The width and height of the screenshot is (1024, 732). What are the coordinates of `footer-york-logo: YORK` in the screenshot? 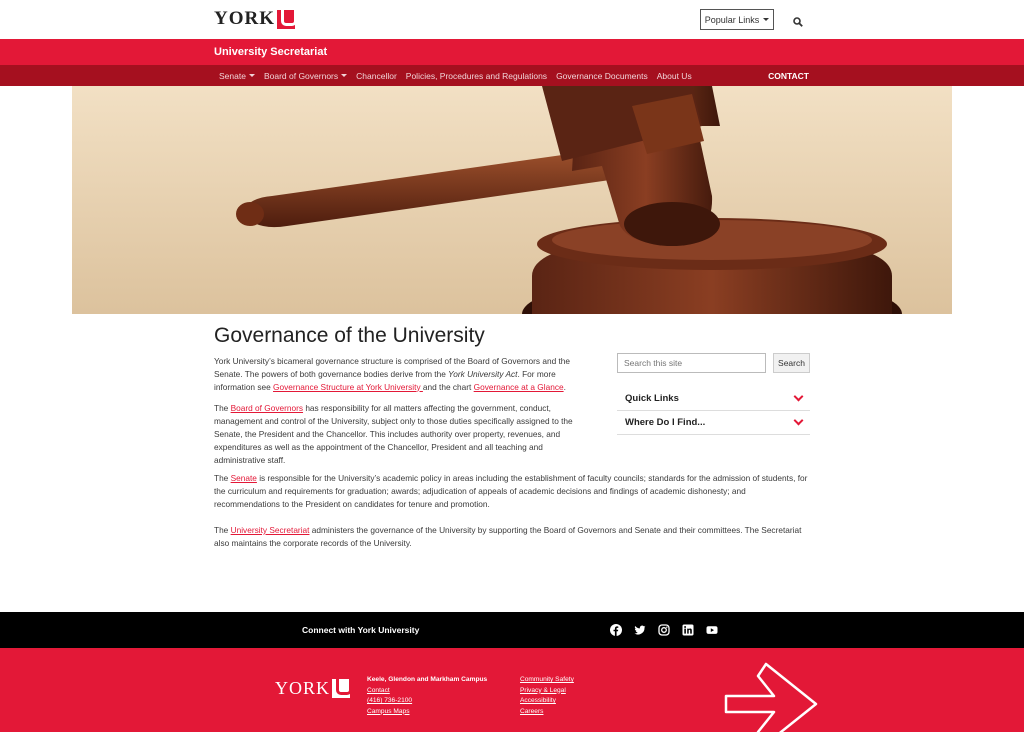 It's located at (314, 688).